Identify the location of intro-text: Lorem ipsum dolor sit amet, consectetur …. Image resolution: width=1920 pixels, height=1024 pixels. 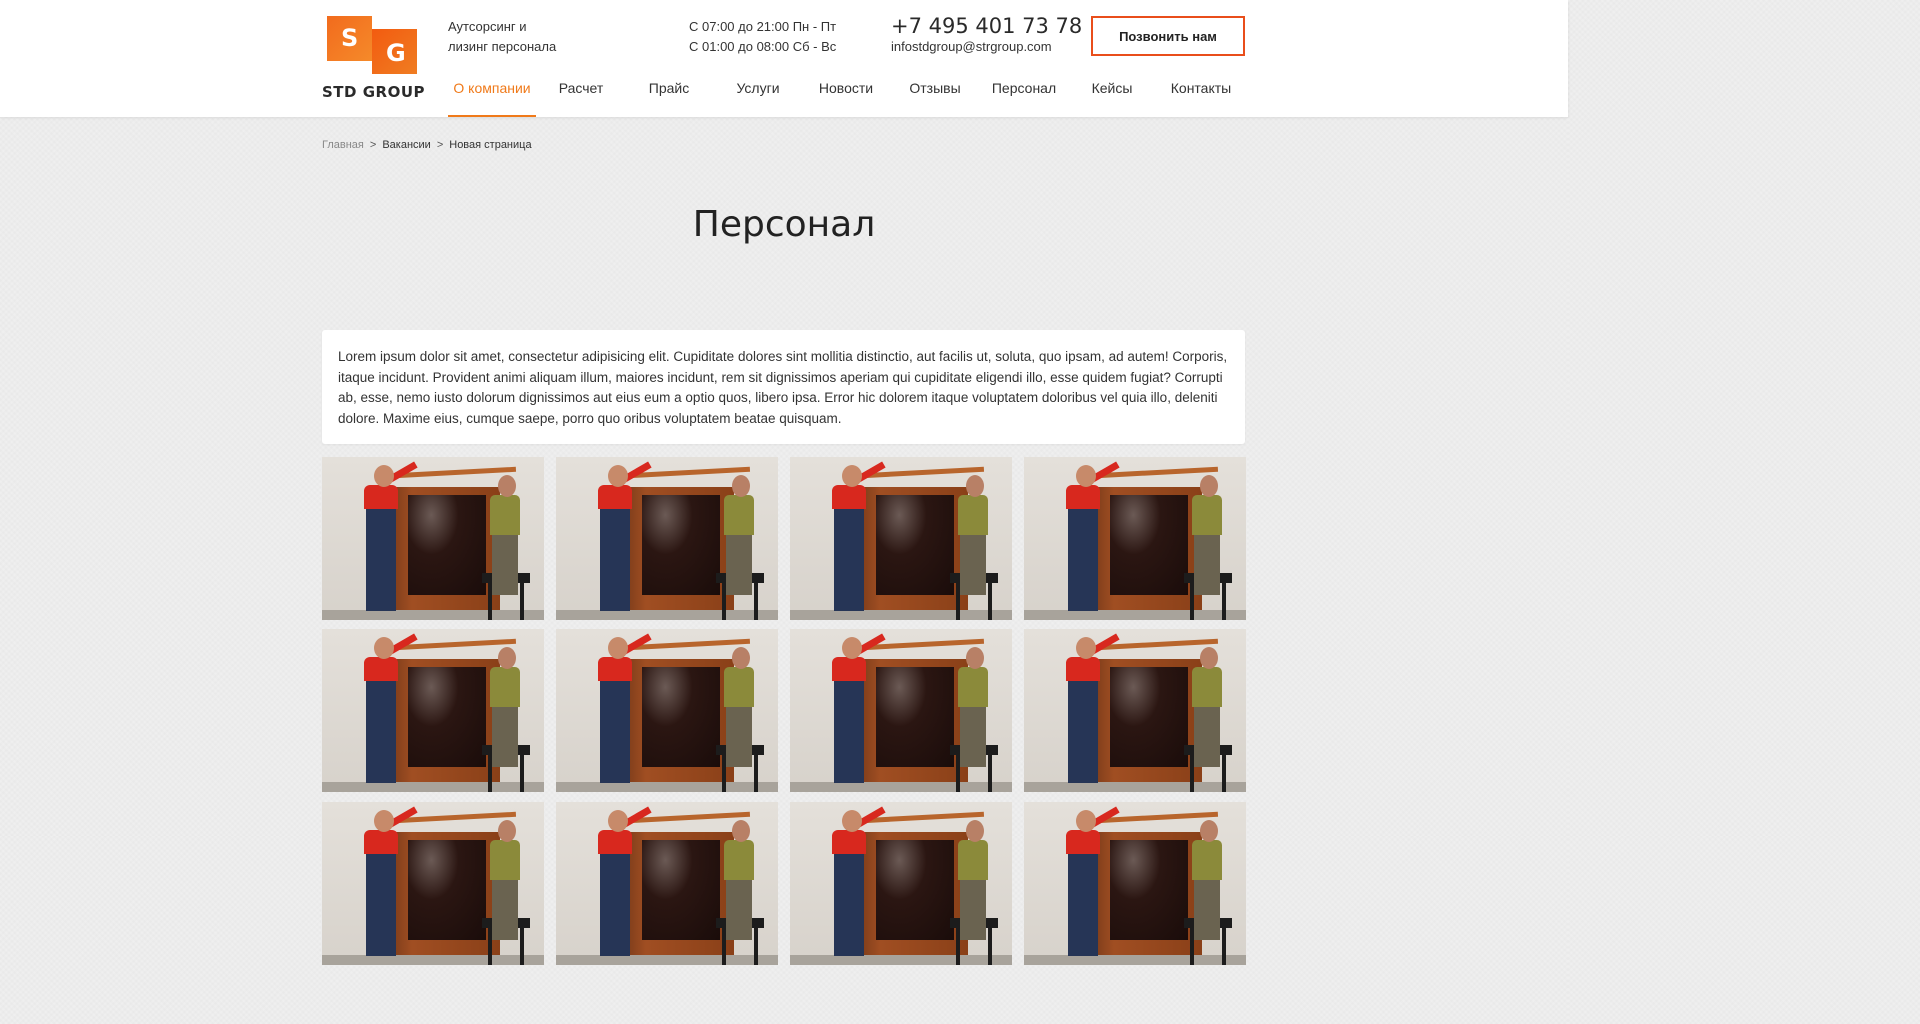
(783, 387).